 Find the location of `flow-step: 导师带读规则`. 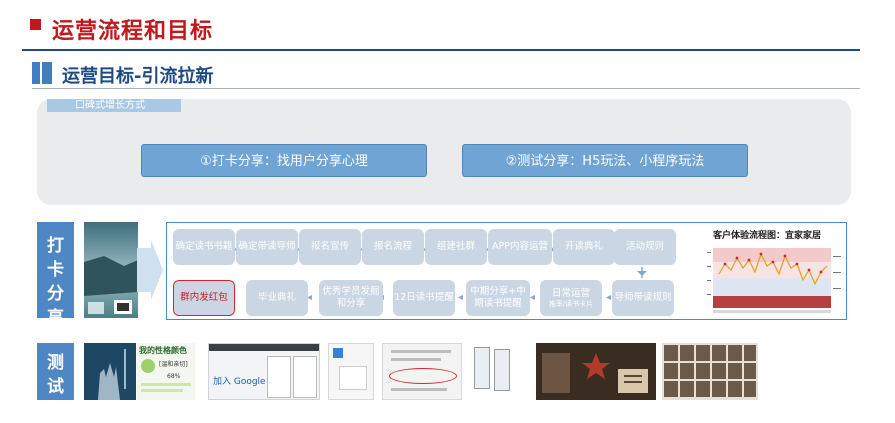

flow-step: 导师带读规则 is located at coordinates (643, 298).